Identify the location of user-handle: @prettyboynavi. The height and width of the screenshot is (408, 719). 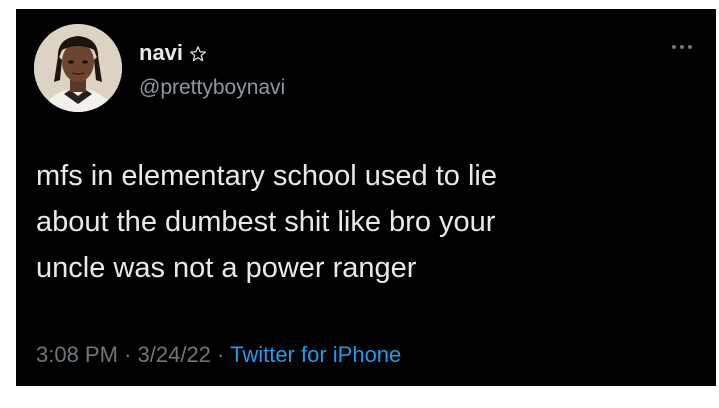
(212, 88).